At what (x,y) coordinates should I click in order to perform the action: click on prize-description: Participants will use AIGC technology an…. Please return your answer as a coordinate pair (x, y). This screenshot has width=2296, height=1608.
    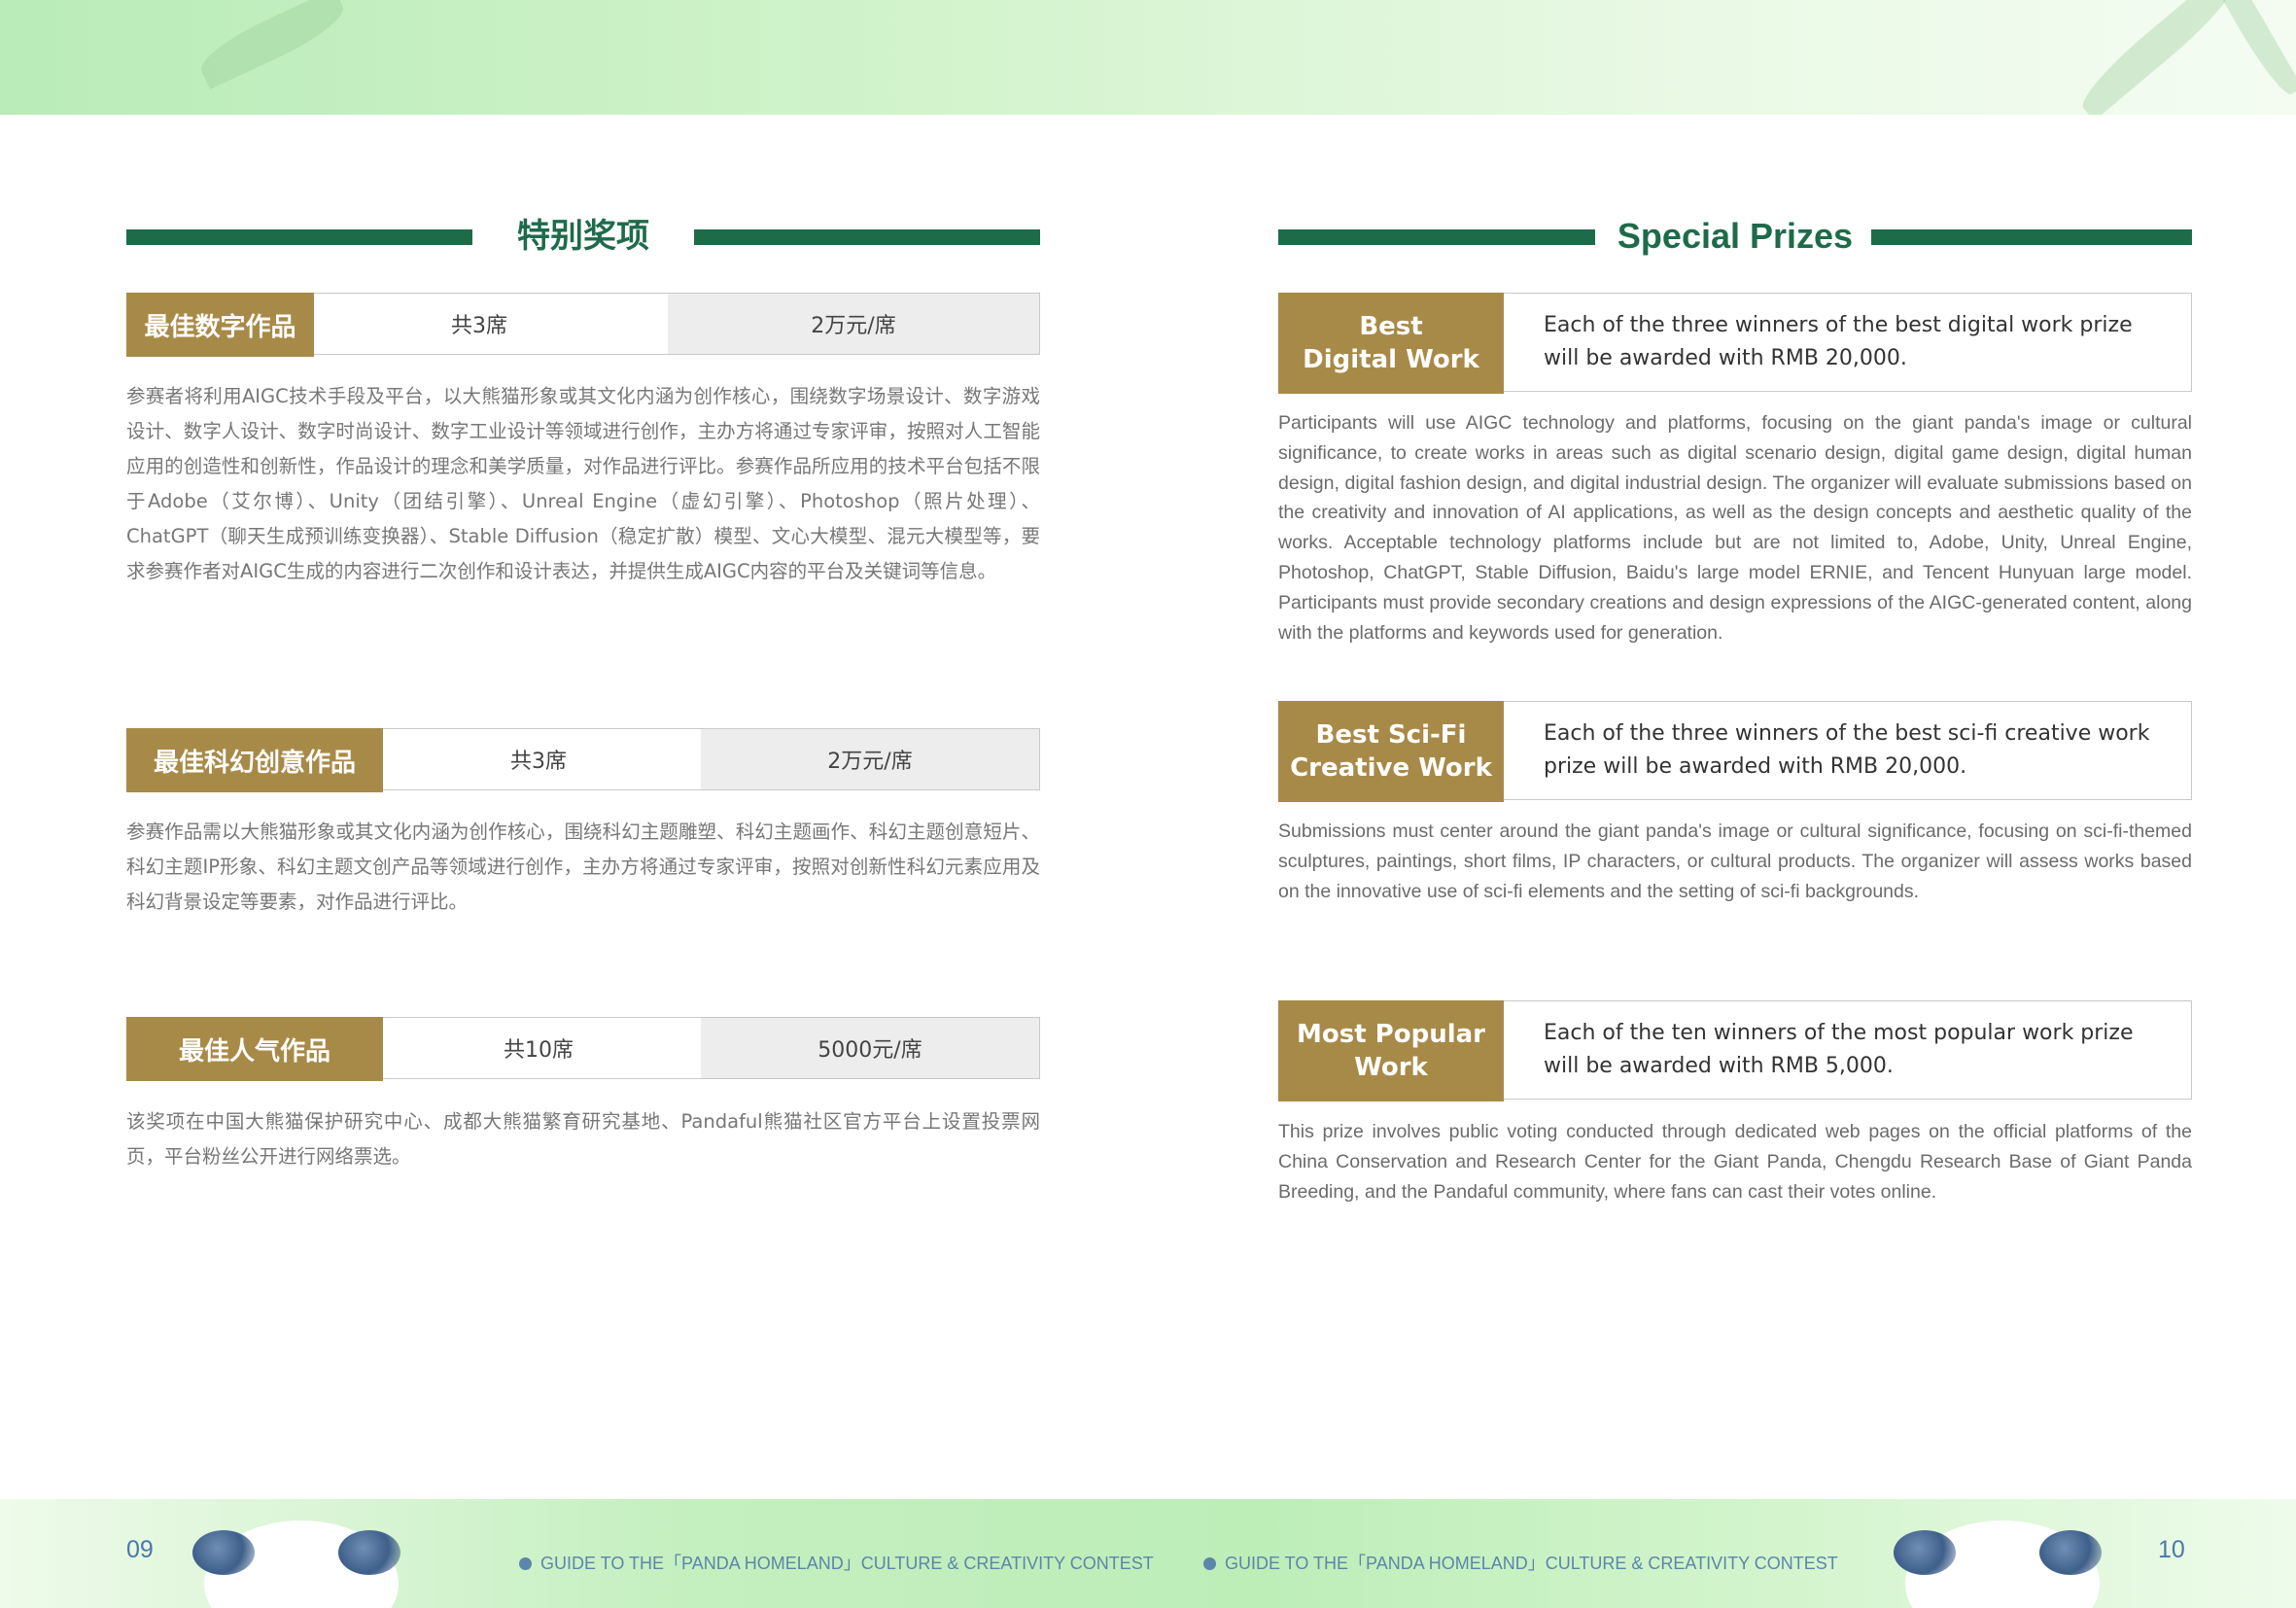
    Looking at the image, I should click on (1735, 528).